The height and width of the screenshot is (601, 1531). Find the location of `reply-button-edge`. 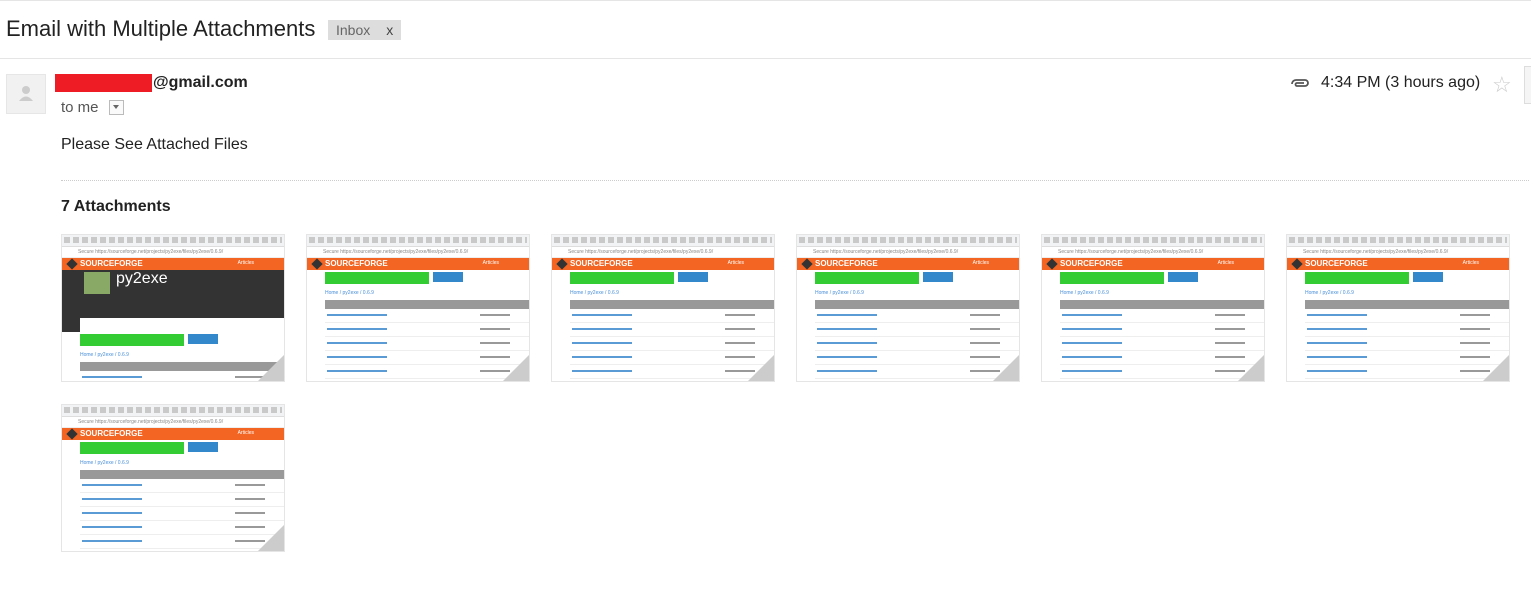

reply-button-edge is located at coordinates (1527, 85).